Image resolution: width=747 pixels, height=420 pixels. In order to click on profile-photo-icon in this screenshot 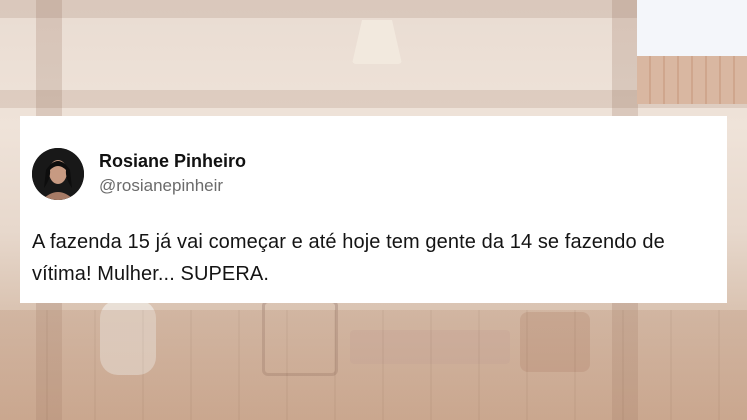, I will do `click(58, 174)`.